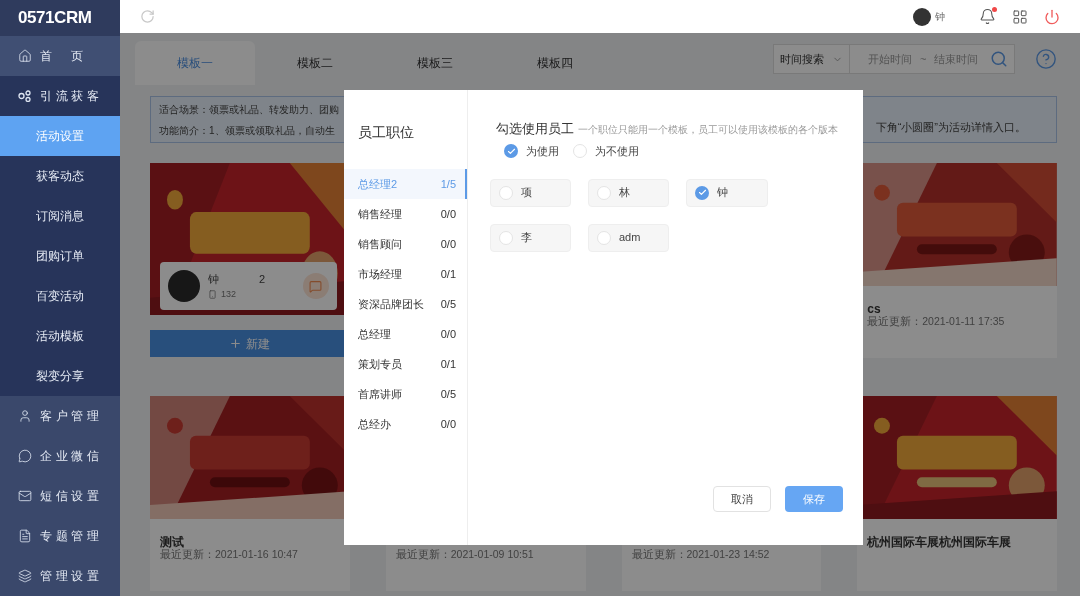 The height and width of the screenshot is (596, 1080). Describe the element at coordinates (1046, 59) in the screenshot. I see `help-icon` at that location.